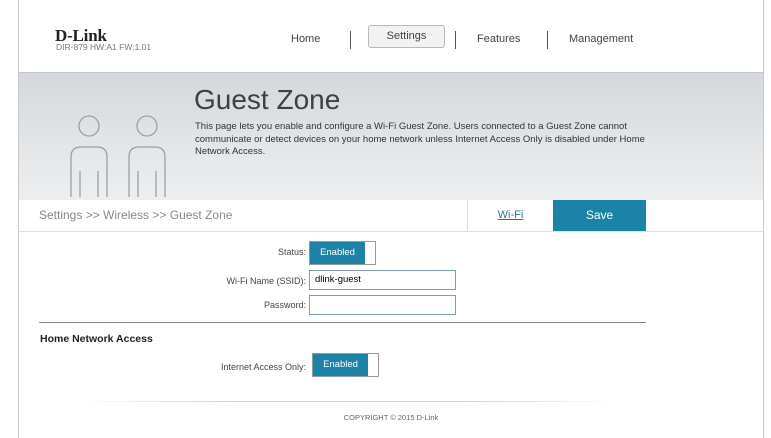  Describe the element at coordinates (337, 253) in the screenshot. I see `status-toggle-value: Enabled` at that location.